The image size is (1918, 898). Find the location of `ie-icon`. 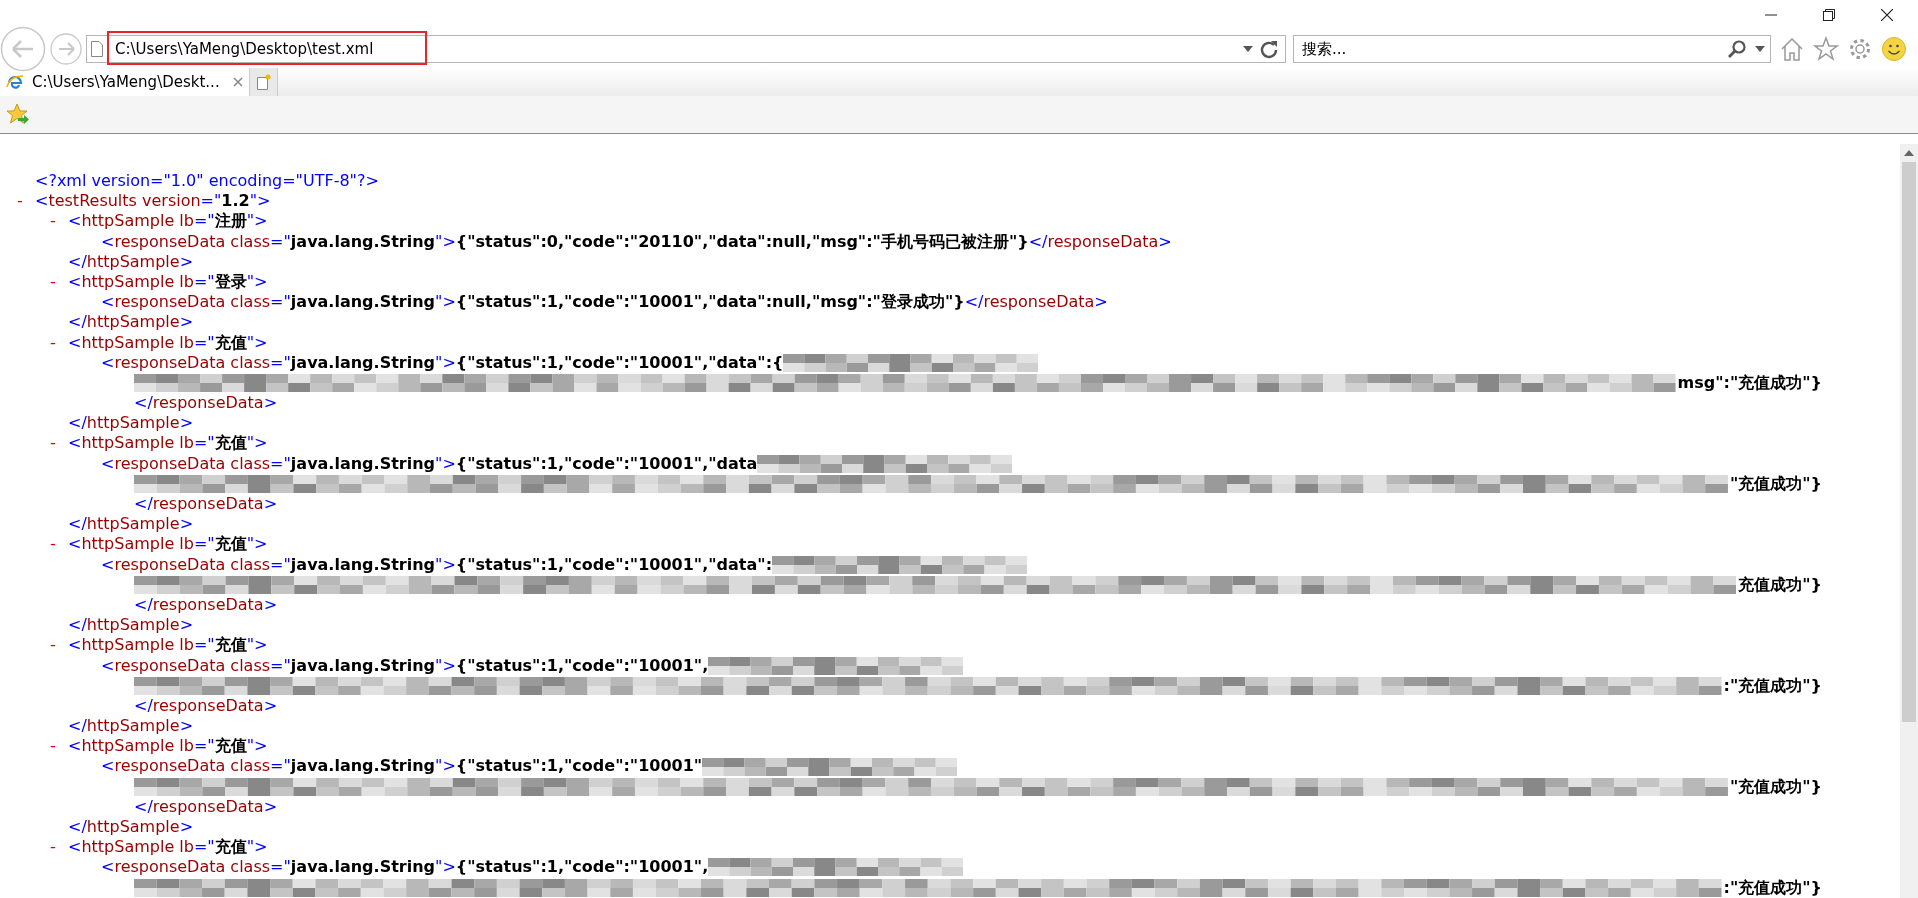

ie-icon is located at coordinates (15, 82).